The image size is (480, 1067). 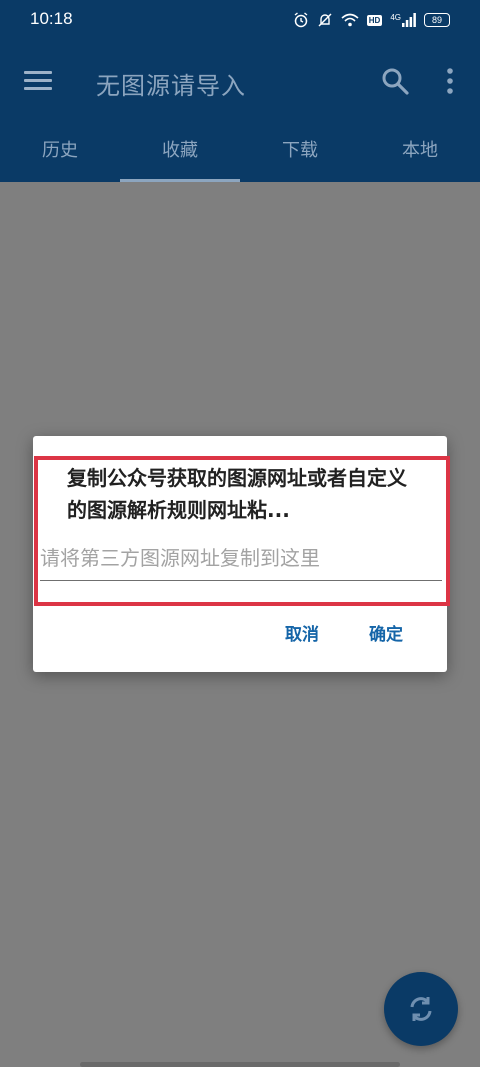 I want to click on sync-icon, so click(x=421, y=1009).